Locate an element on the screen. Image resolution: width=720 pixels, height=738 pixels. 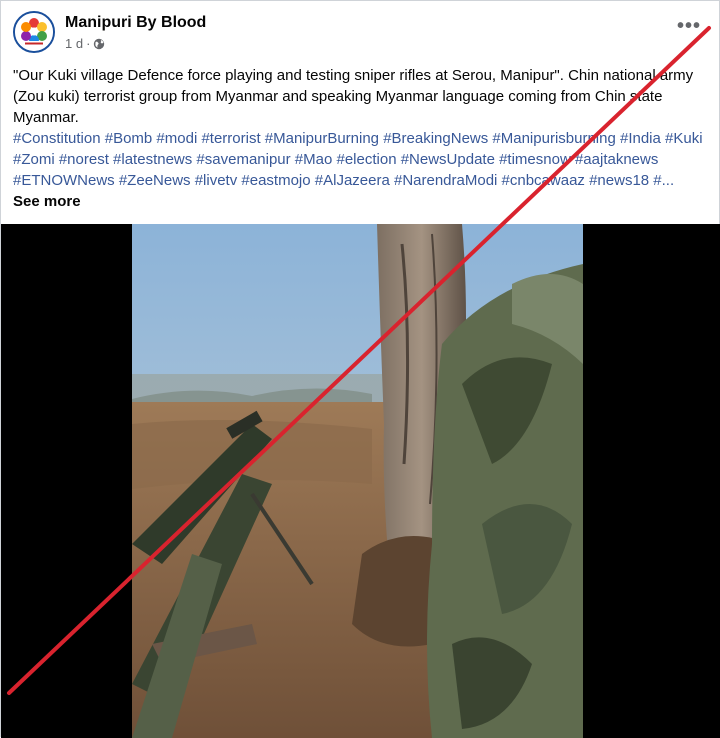
post-time: 1 d is located at coordinates (74, 43).